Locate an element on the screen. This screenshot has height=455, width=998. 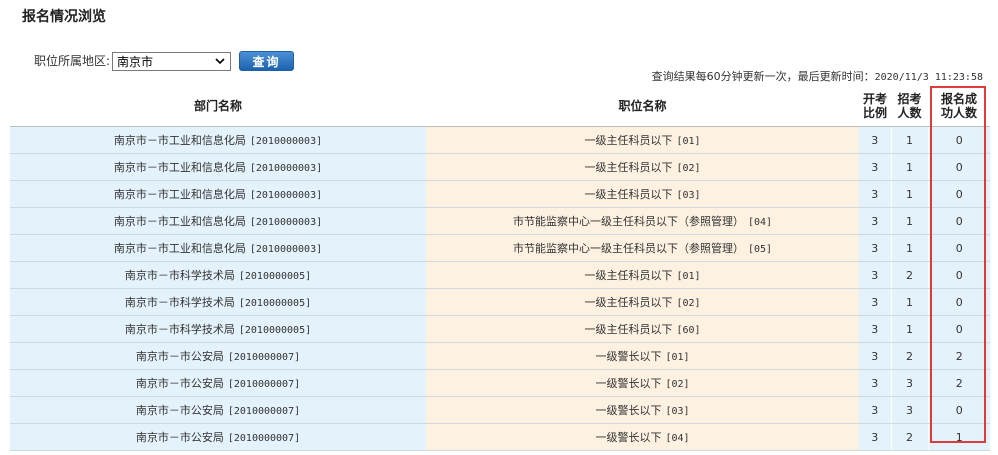
filter-bar: 职位所属地区: 南京市 查询 is located at coordinates (164, 61).